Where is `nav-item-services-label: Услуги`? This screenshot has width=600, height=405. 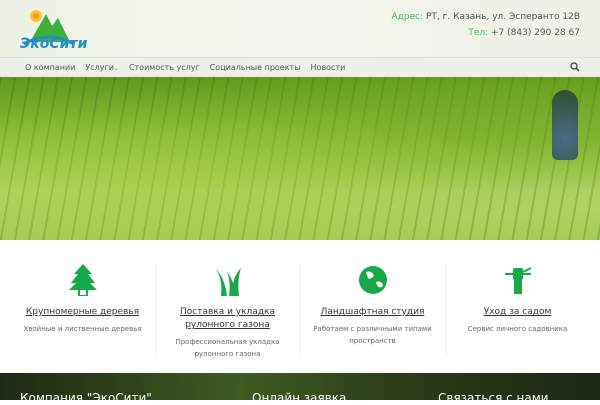
nav-item-services-label: Услуги is located at coordinates (99, 67).